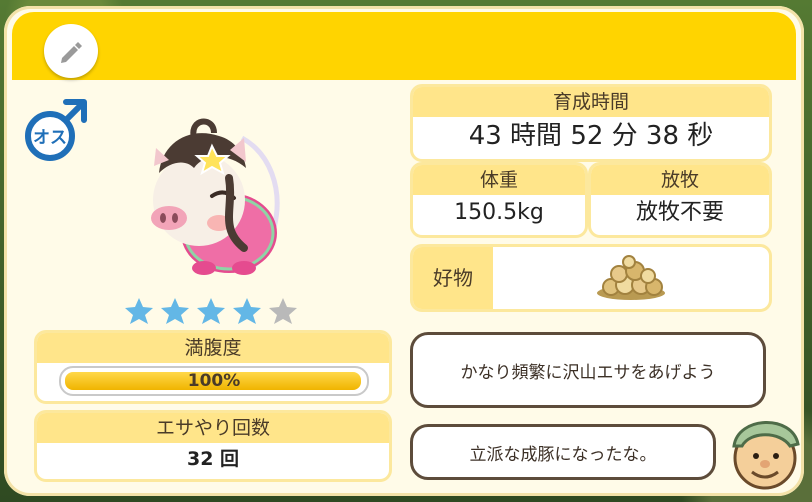  I want to click on comment-text: 立派な成豚になったな。, so click(563, 454).